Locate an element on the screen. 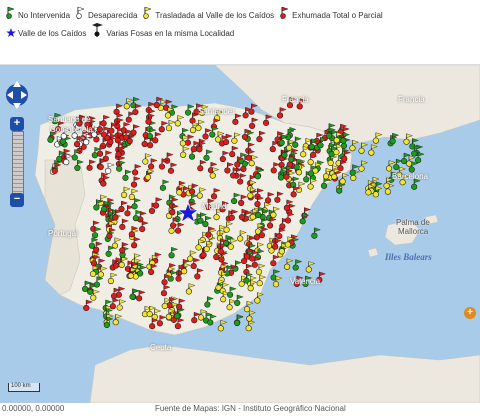 The width and height of the screenshot is (480, 416). legend-label: Exhumada Total o Parcial is located at coordinates (337, 15).